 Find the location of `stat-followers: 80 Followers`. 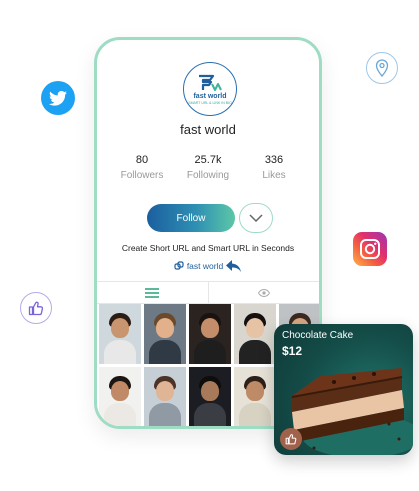

stat-followers: 80 Followers is located at coordinates (142, 167).